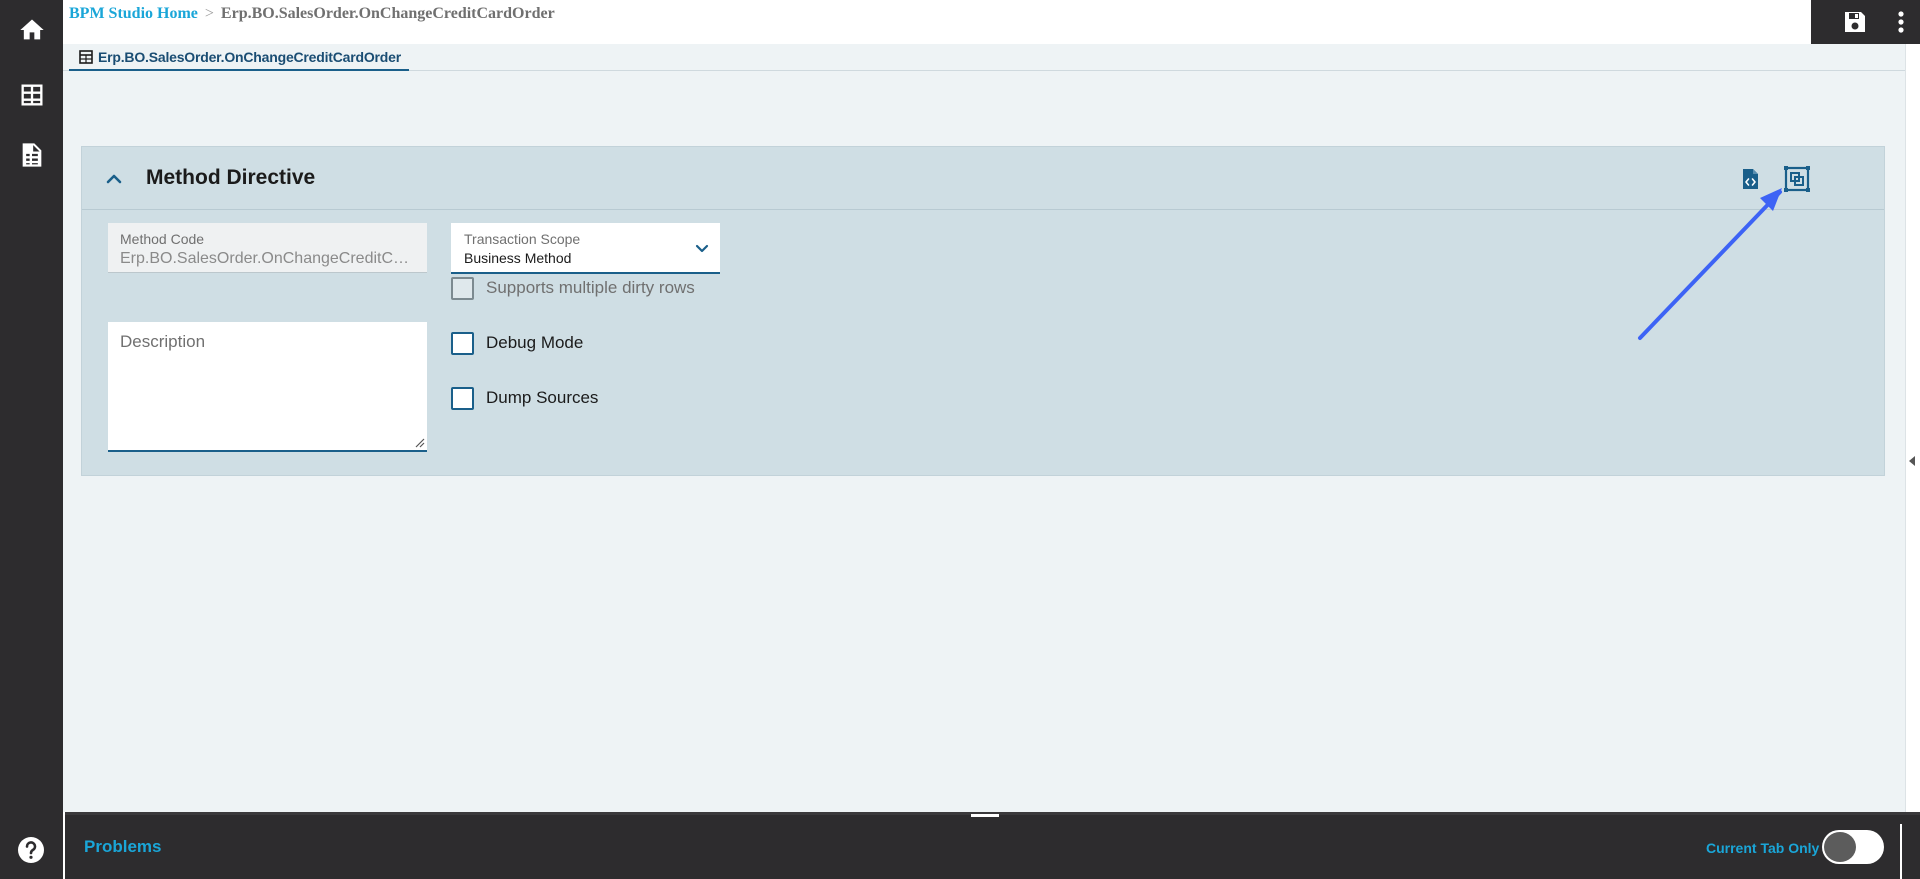 This screenshot has height=879, width=1920. I want to click on left-nav-rail, so click(31, 439).